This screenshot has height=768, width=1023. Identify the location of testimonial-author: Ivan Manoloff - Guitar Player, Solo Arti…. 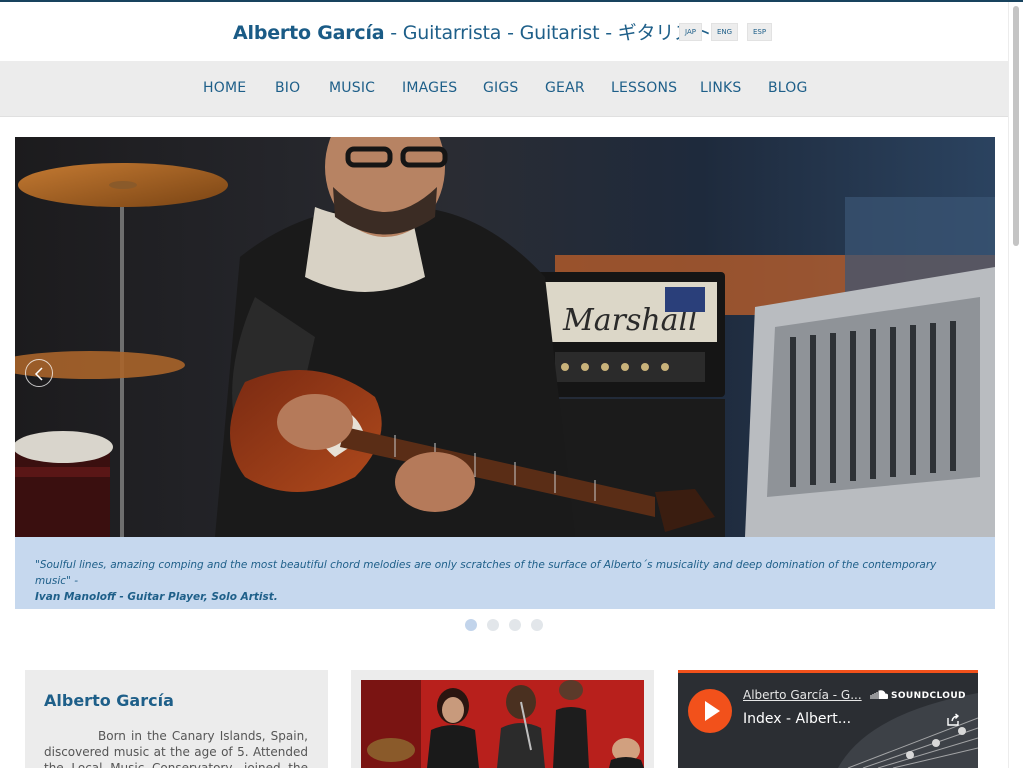
(156, 597).